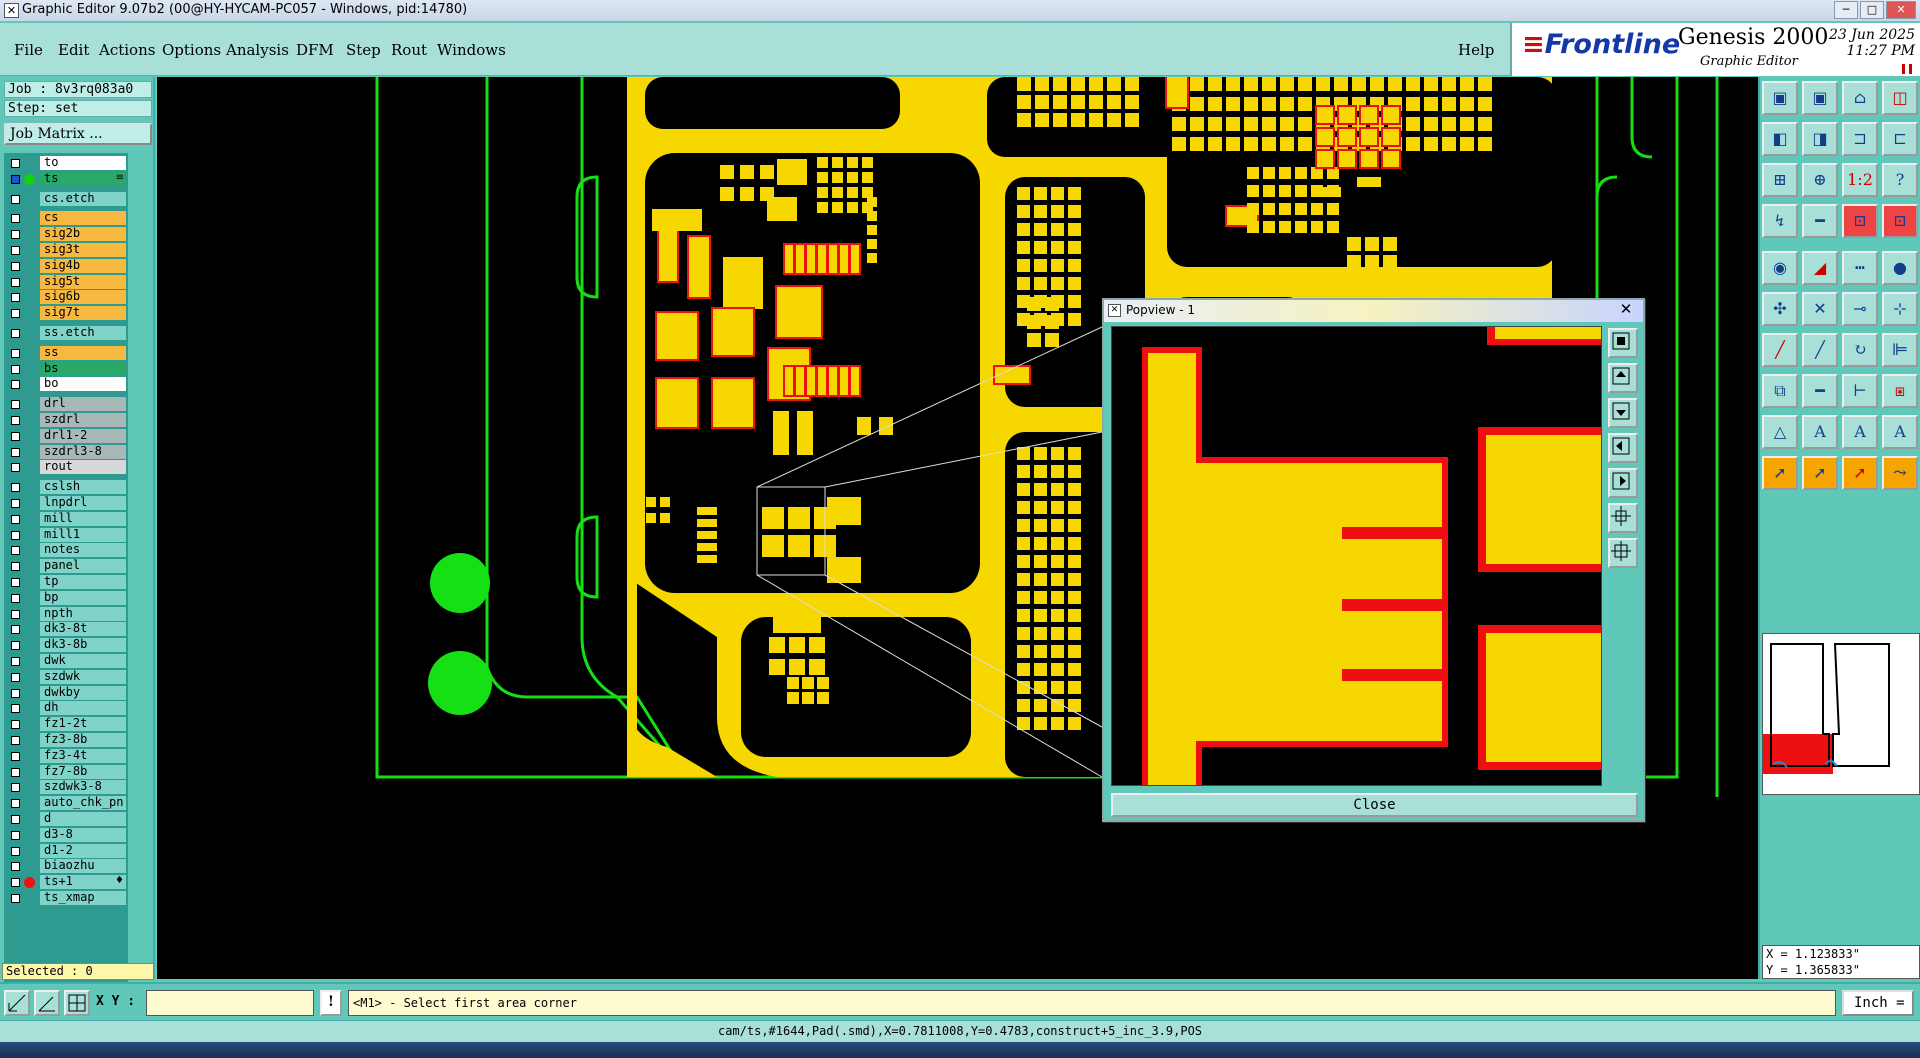 Image resolution: width=1920 pixels, height=1058 pixels. What do you see at coordinates (1901, 10) in the screenshot?
I see `close-window-button: ✕` at bounding box center [1901, 10].